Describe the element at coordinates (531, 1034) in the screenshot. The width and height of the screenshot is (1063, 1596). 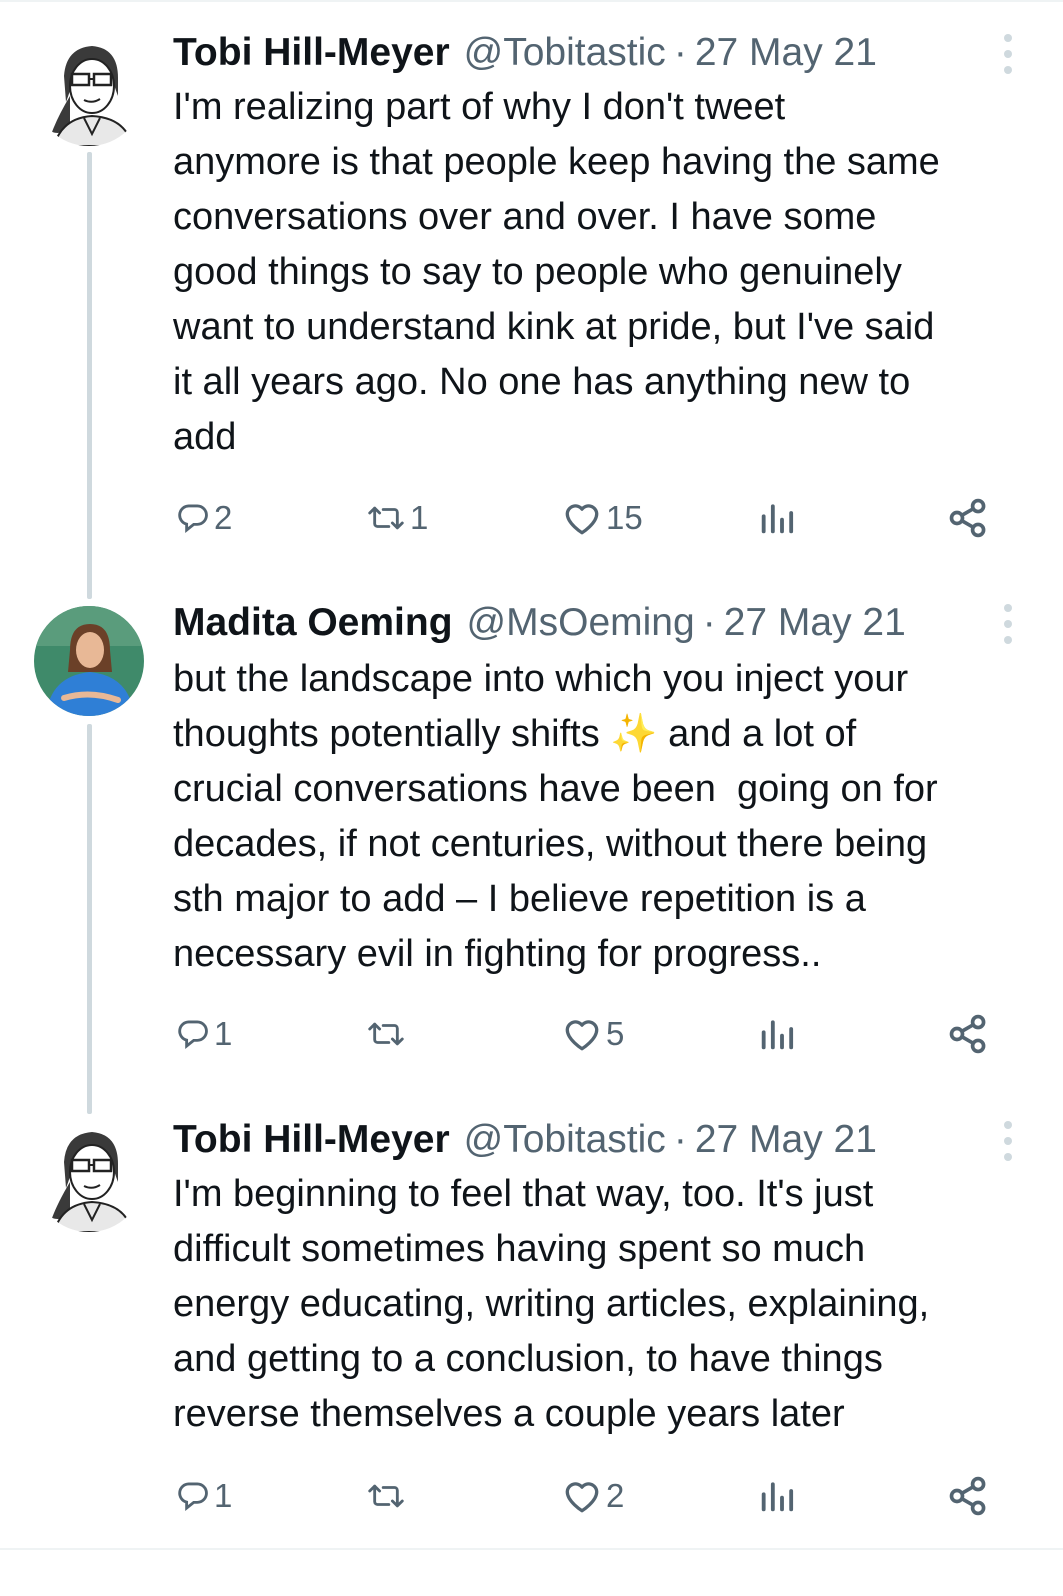
I see `tweet-actions: 1 5` at that location.